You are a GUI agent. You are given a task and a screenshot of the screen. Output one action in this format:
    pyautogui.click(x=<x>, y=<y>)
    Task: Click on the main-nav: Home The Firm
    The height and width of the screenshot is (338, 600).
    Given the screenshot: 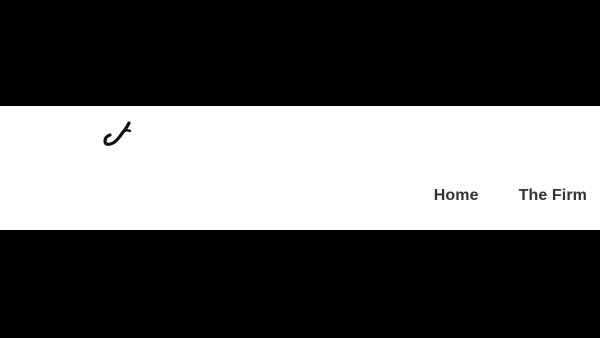 What is the action you would take?
    pyautogui.click(x=510, y=196)
    